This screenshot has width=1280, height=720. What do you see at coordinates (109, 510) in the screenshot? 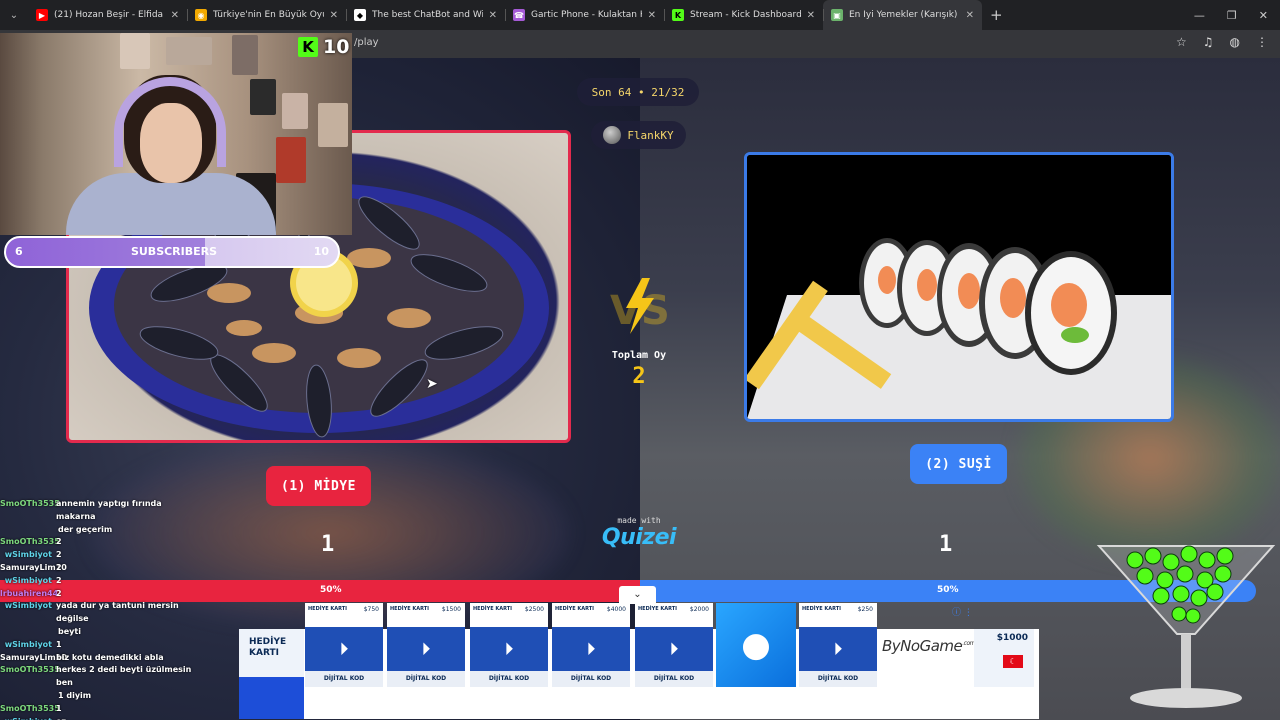
I see `chat-text: annemin yaptıgı fırında makarna` at bounding box center [109, 510].